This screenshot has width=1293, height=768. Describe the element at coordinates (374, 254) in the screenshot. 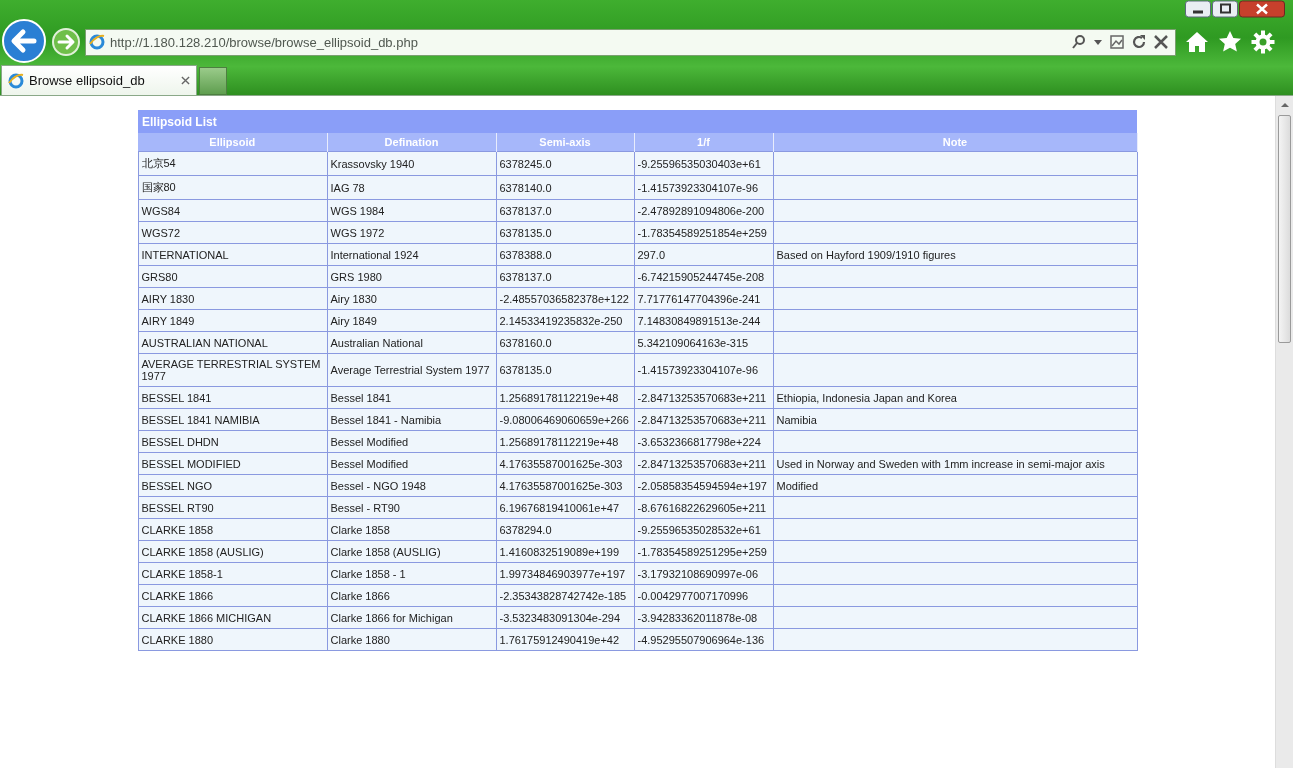

I see `table-cell: International 1924` at that location.